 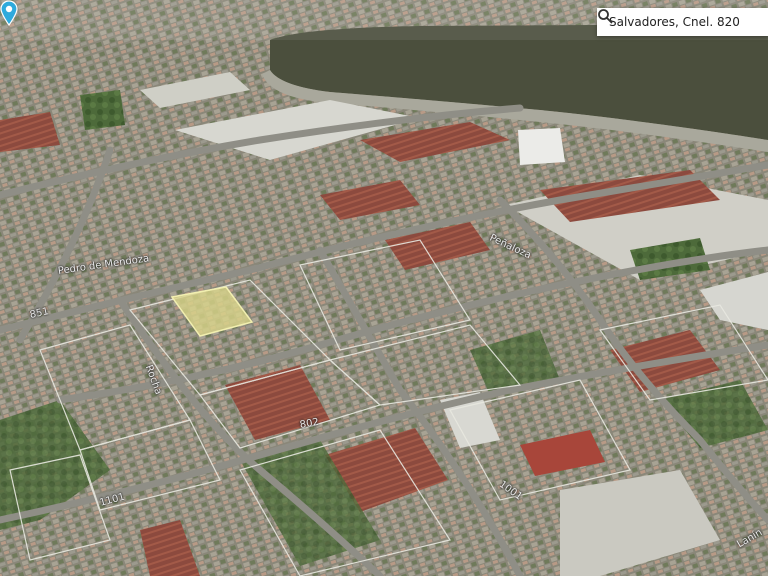 What do you see at coordinates (9, 13) in the screenshot?
I see `location-pin-icon` at bounding box center [9, 13].